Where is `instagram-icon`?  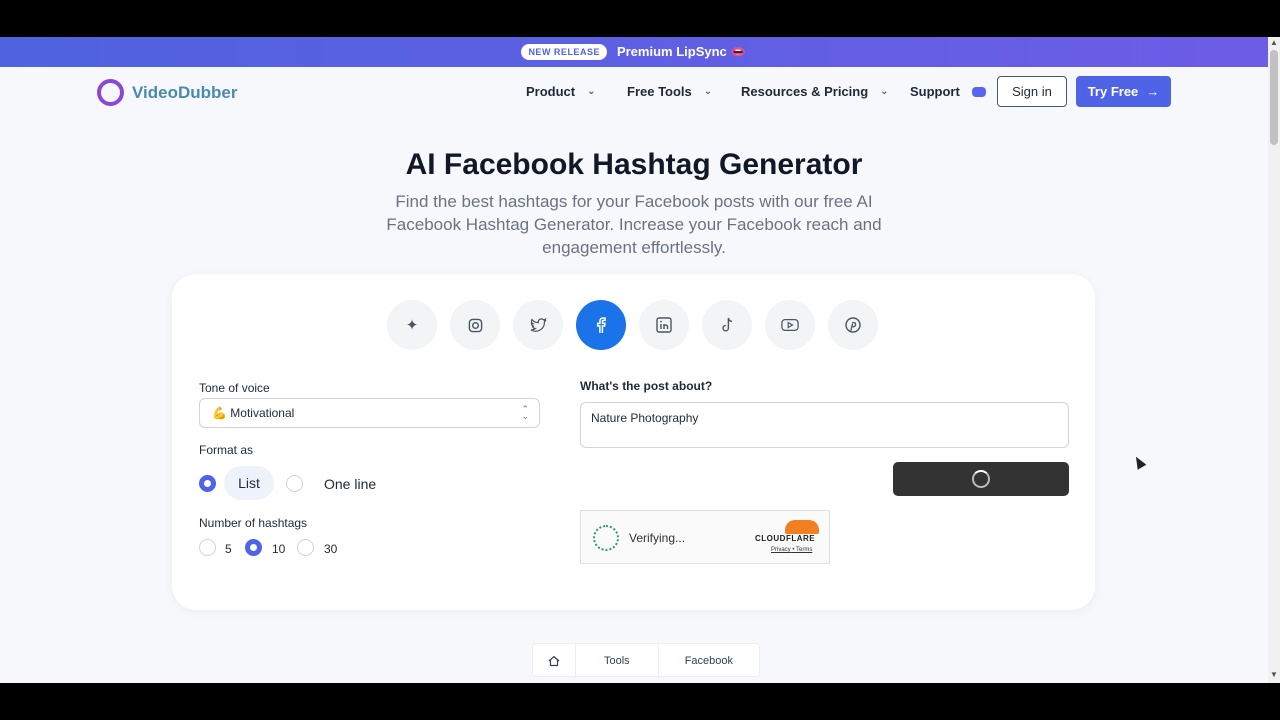
instagram-icon is located at coordinates (475, 325).